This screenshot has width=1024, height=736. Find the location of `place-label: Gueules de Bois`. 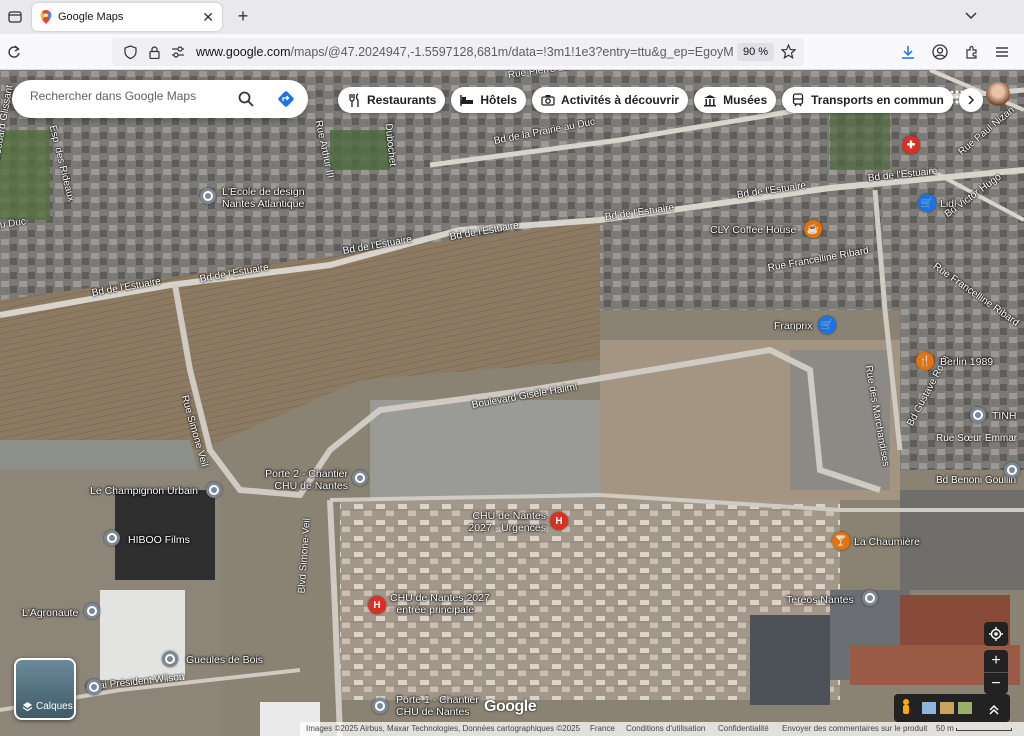

place-label: Gueules de Bois is located at coordinates (224, 660).